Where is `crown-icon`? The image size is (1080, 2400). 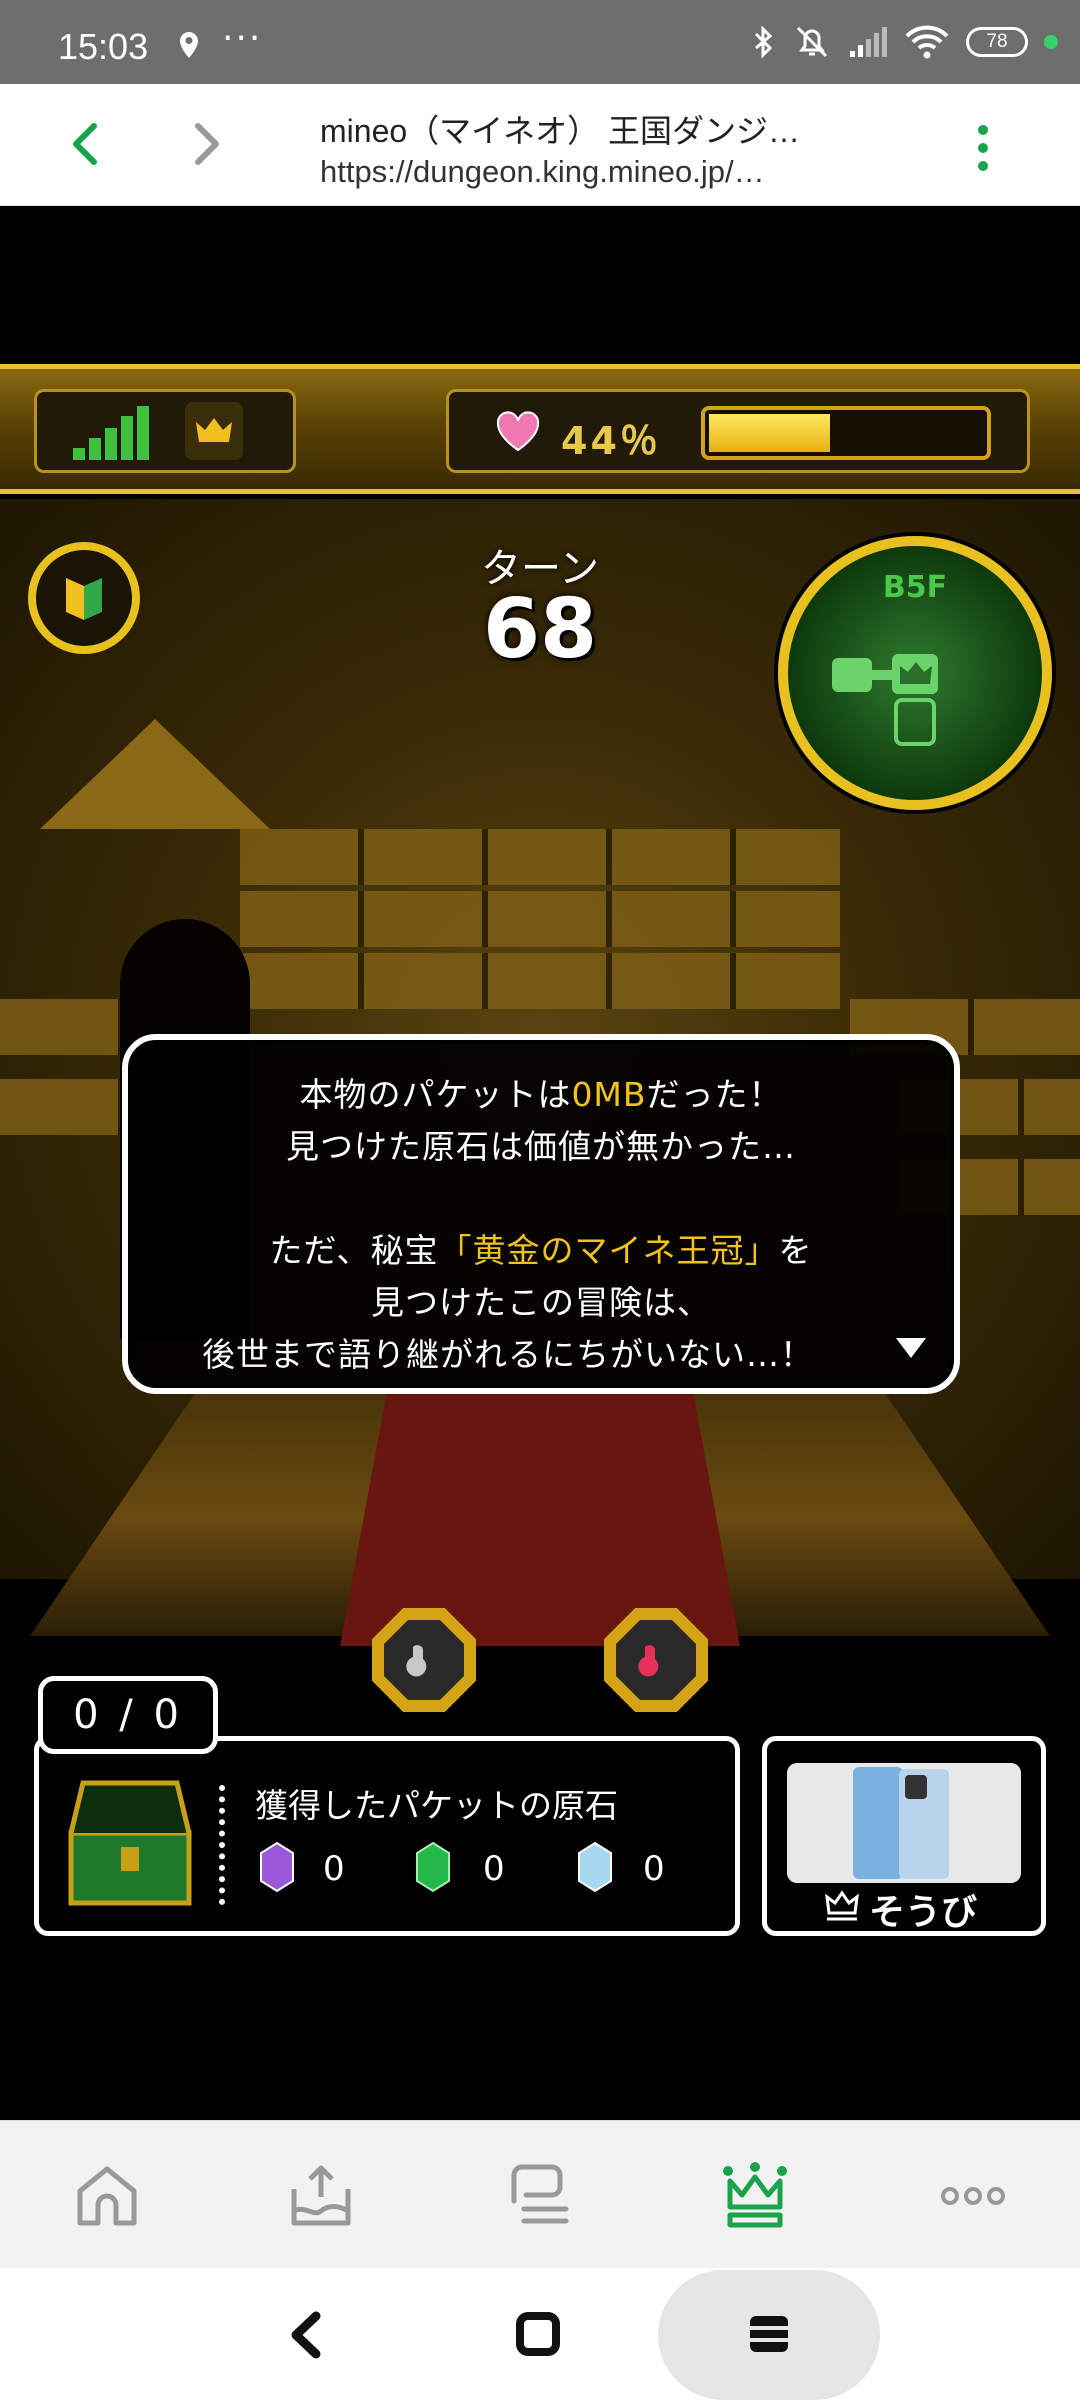
crown-icon is located at coordinates (214, 430).